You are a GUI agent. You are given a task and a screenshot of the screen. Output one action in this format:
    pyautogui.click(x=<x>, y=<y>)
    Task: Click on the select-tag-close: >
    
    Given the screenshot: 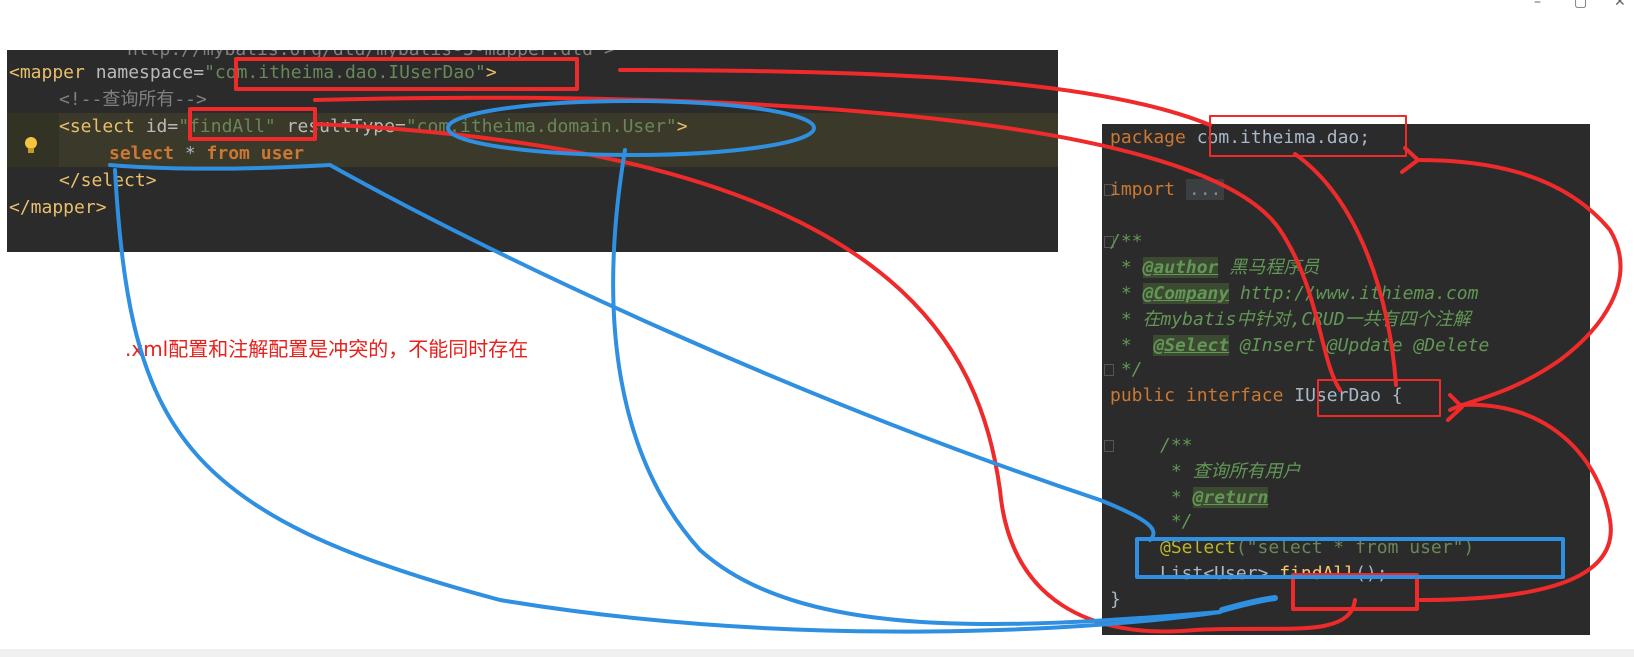 What is the action you would take?
    pyautogui.click(x=682, y=126)
    